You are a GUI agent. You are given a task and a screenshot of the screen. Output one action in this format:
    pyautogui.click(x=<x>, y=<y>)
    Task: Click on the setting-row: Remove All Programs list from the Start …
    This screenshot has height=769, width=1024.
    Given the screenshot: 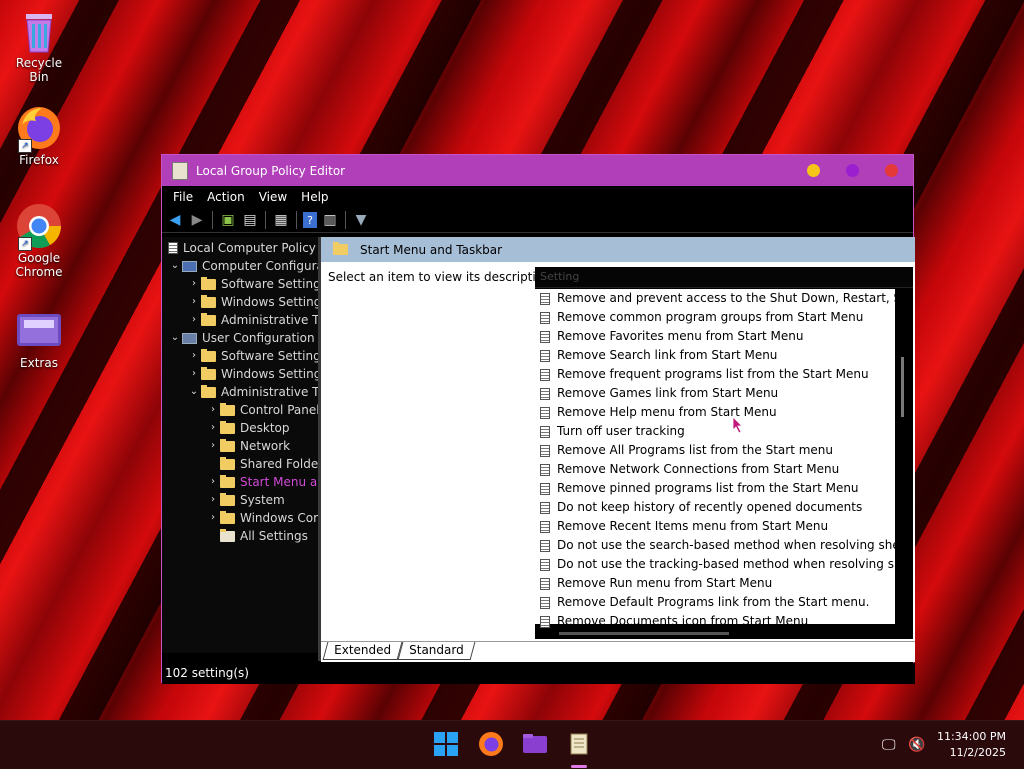 What is the action you would take?
    pyautogui.click(x=715, y=450)
    